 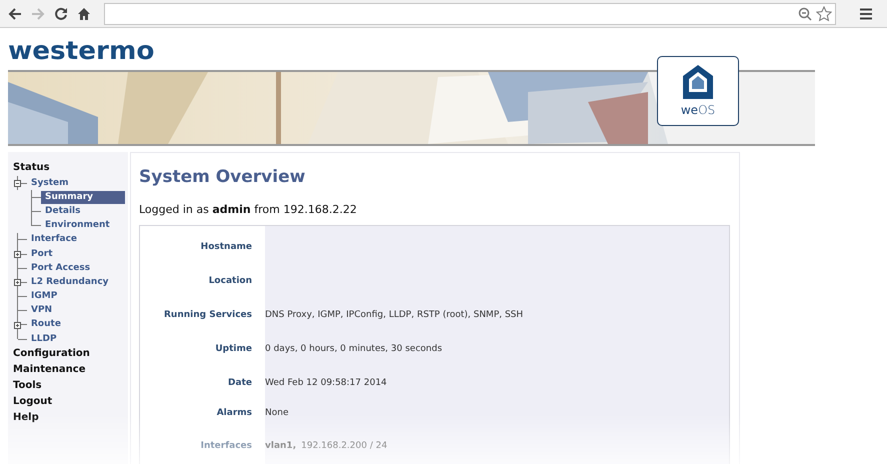 I want to click on field-label: Date, so click(x=240, y=383).